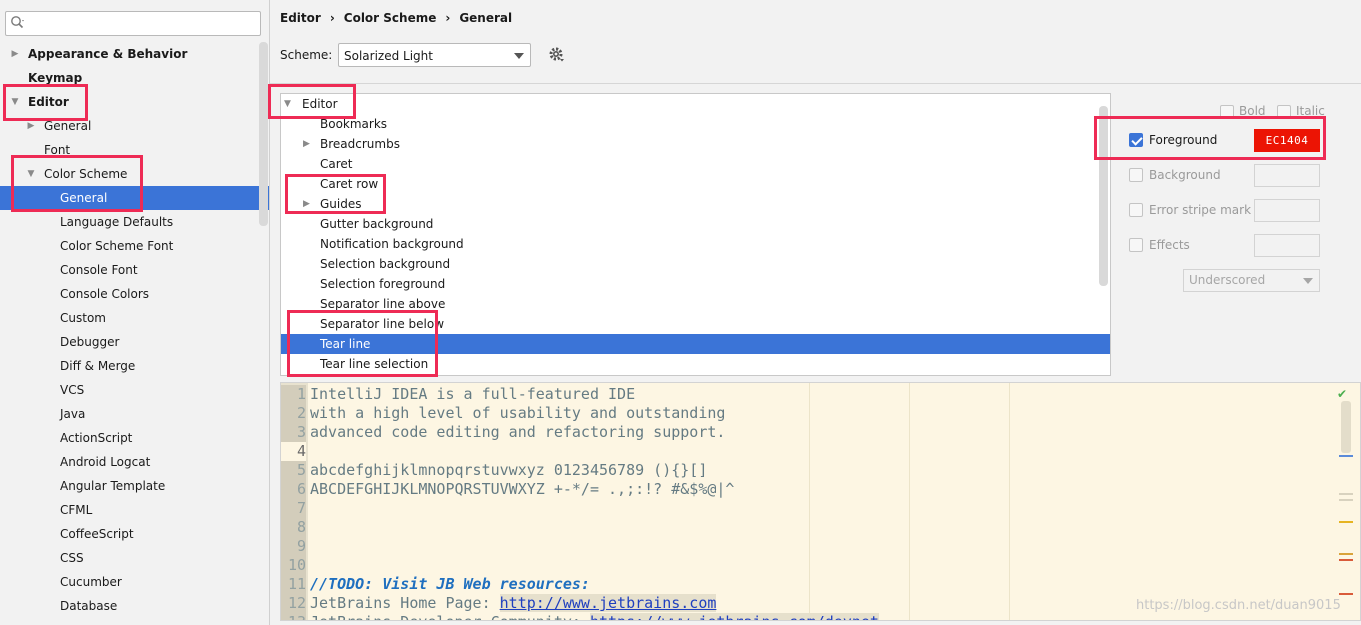 The width and height of the screenshot is (1361, 625). What do you see at coordinates (1103, 196) in the screenshot?
I see `tree-scrollbar` at bounding box center [1103, 196].